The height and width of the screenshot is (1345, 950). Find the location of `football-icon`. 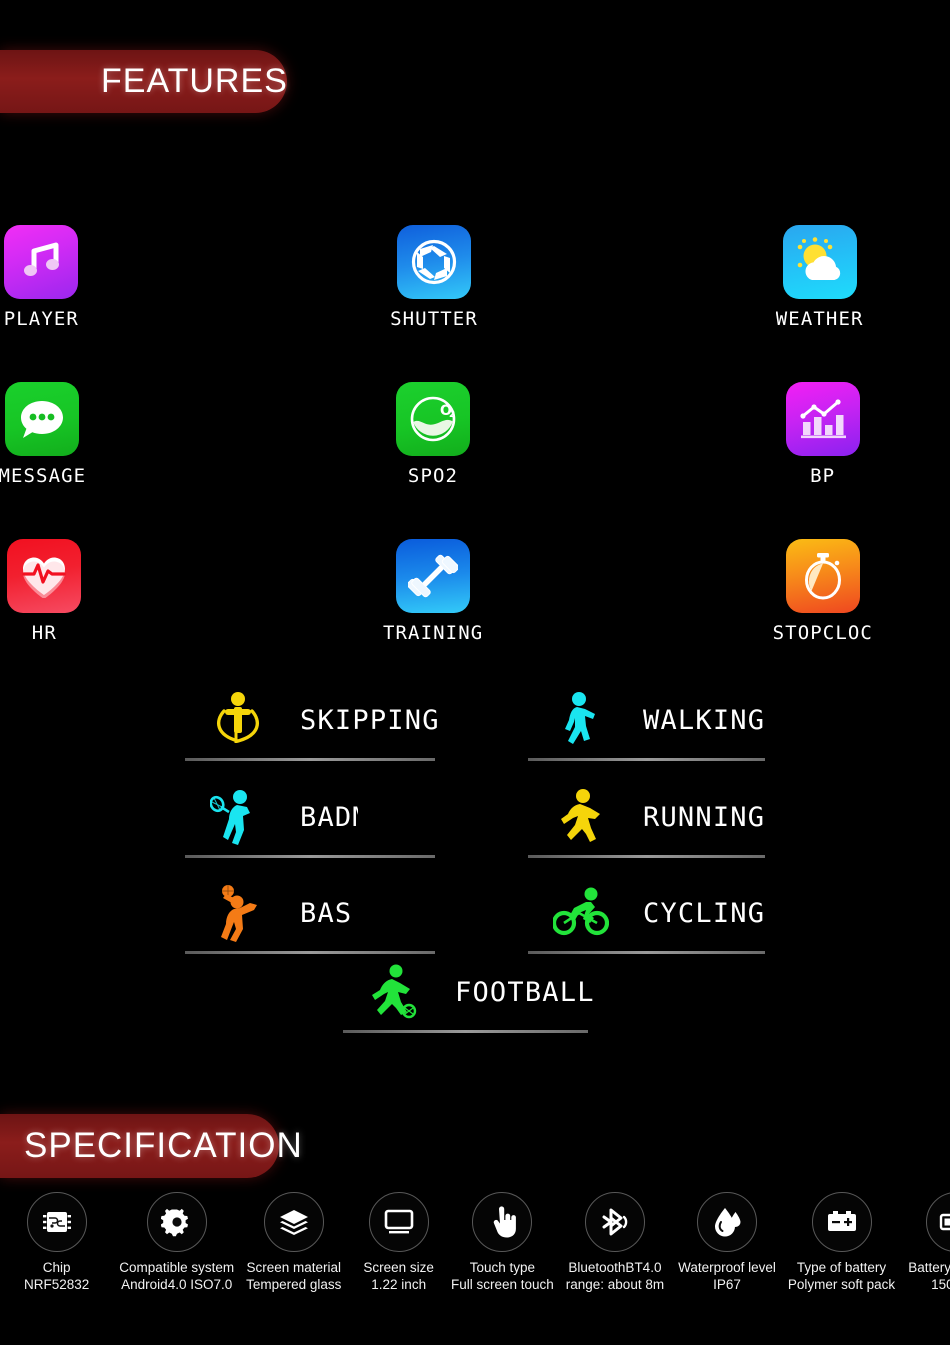

football-icon is located at coordinates (393, 992).